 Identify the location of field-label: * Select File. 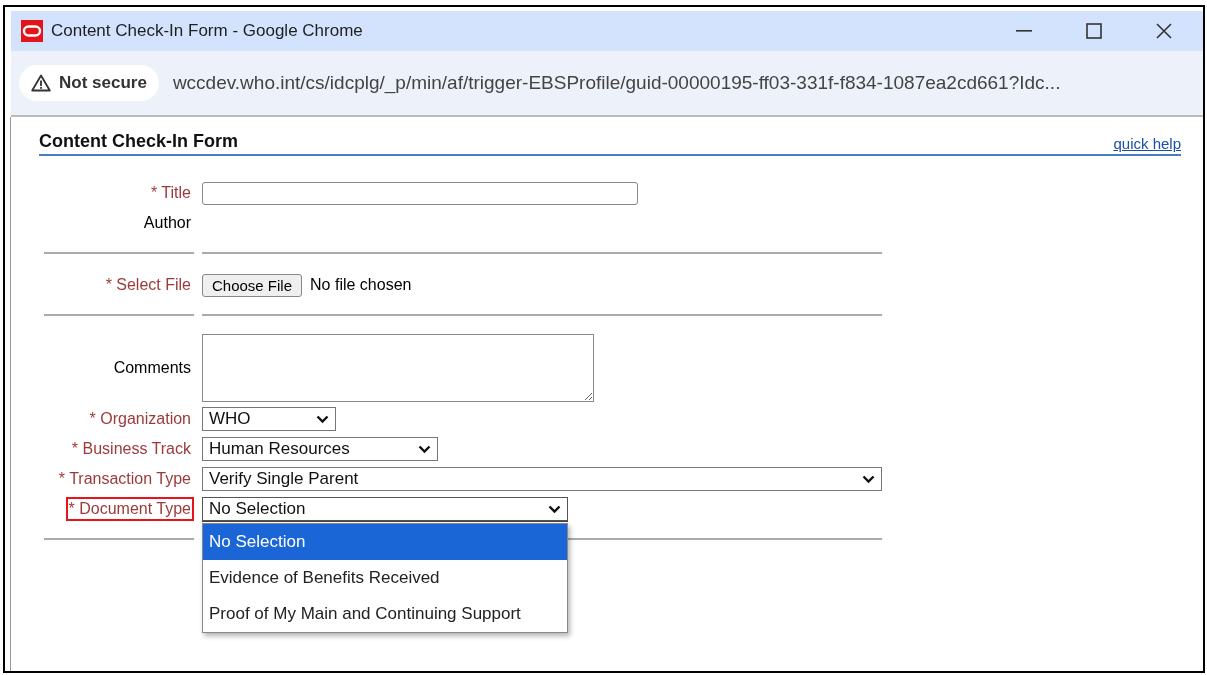
(148, 285).